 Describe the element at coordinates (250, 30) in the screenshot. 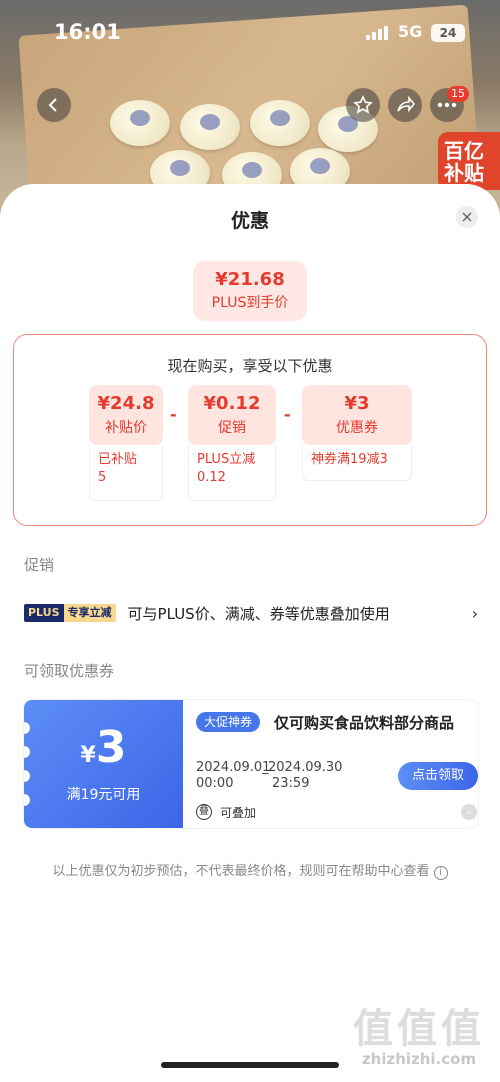

I see `status-bar: 16:01 5G 24` at that location.